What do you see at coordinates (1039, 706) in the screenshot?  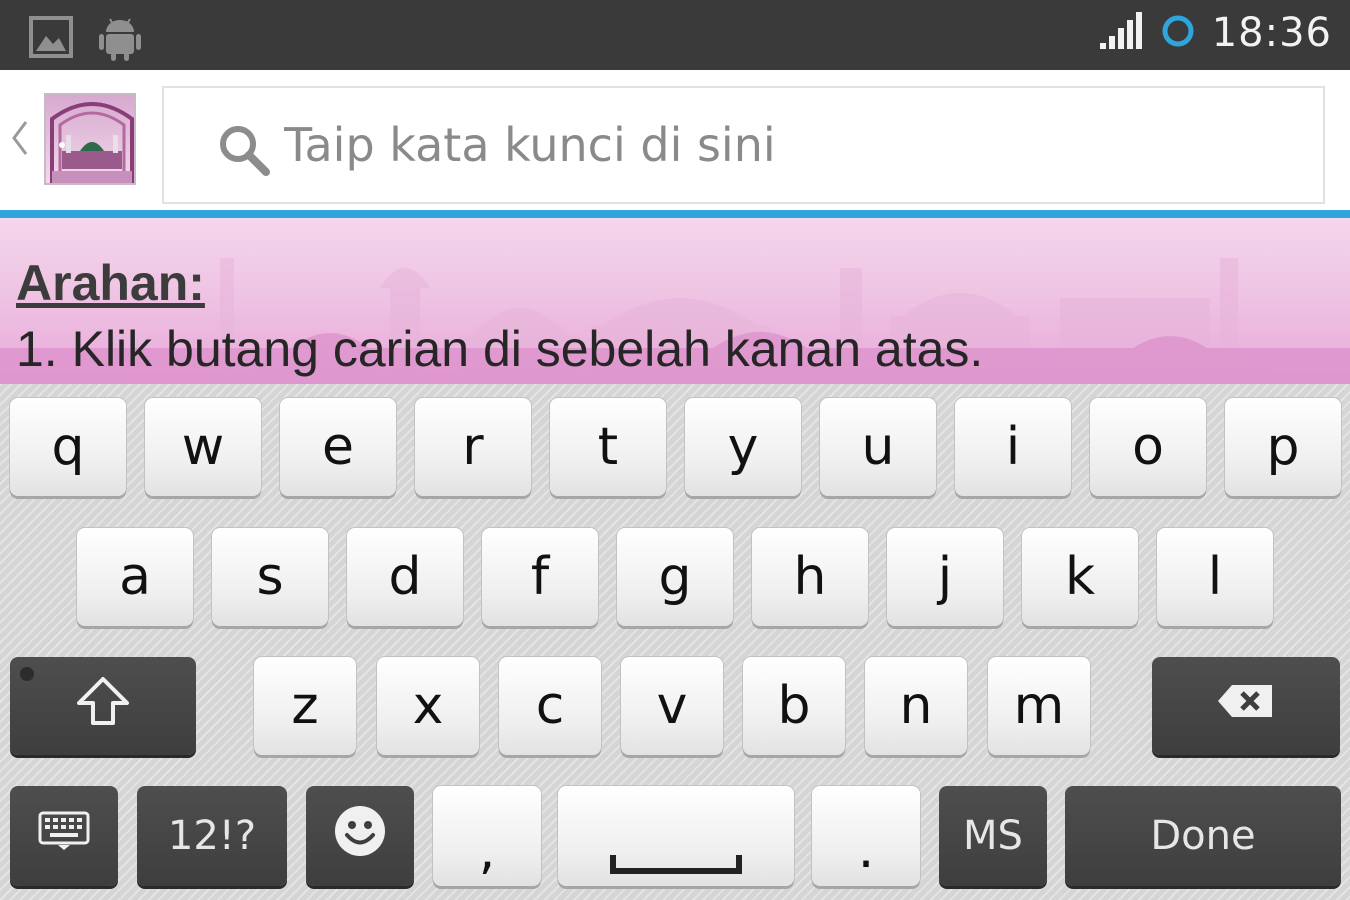 I see `key-m: m` at bounding box center [1039, 706].